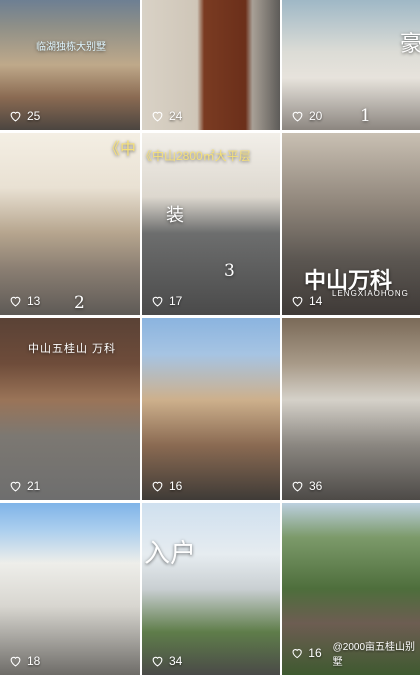 The height and width of the screenshot is (675, 420). Describe the element at coordinates (370, 293) in the screenshot. I see `brand-subtitle: LENGXIAOHONG` at that location.